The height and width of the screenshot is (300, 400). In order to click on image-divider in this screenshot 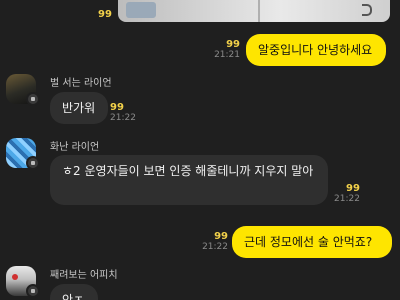, I will do `click(259, 11)`.